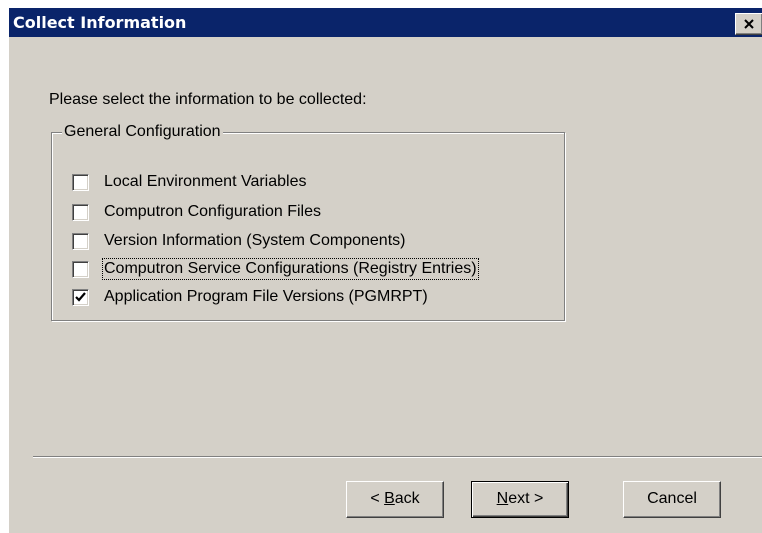 This screenshot has width=762, height=533. Describe the element at coordinates (397, 457) in the screenshot. I see `button-separator` at that location.